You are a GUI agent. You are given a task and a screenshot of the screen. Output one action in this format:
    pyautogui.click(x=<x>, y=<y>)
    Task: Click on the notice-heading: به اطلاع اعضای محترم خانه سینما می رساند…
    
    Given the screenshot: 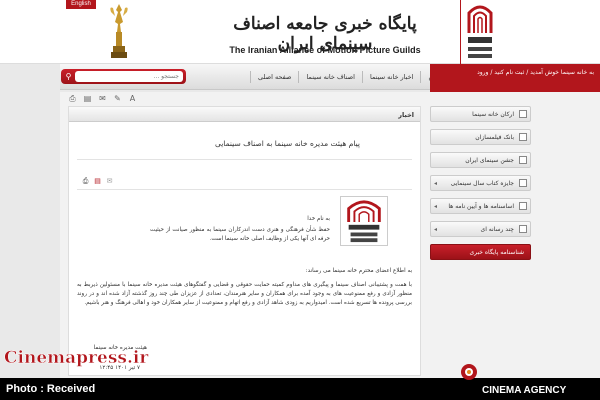 What is the action you would take?
    pyautogui.click(x=358, y=271)
    